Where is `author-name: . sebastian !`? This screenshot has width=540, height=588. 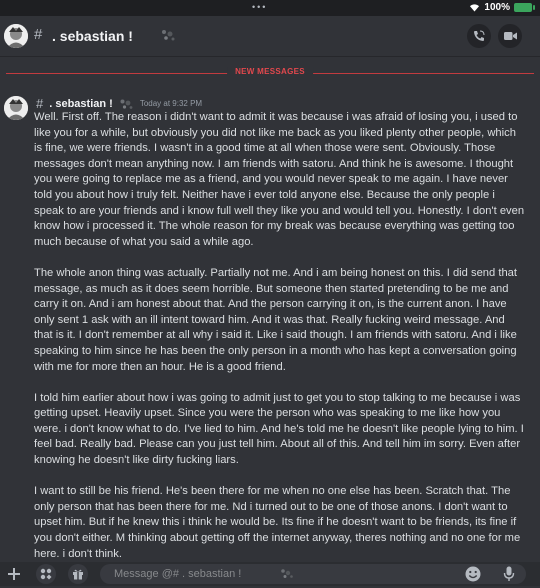 author-name: . sebastian ! is located at coordinates (81, 104).